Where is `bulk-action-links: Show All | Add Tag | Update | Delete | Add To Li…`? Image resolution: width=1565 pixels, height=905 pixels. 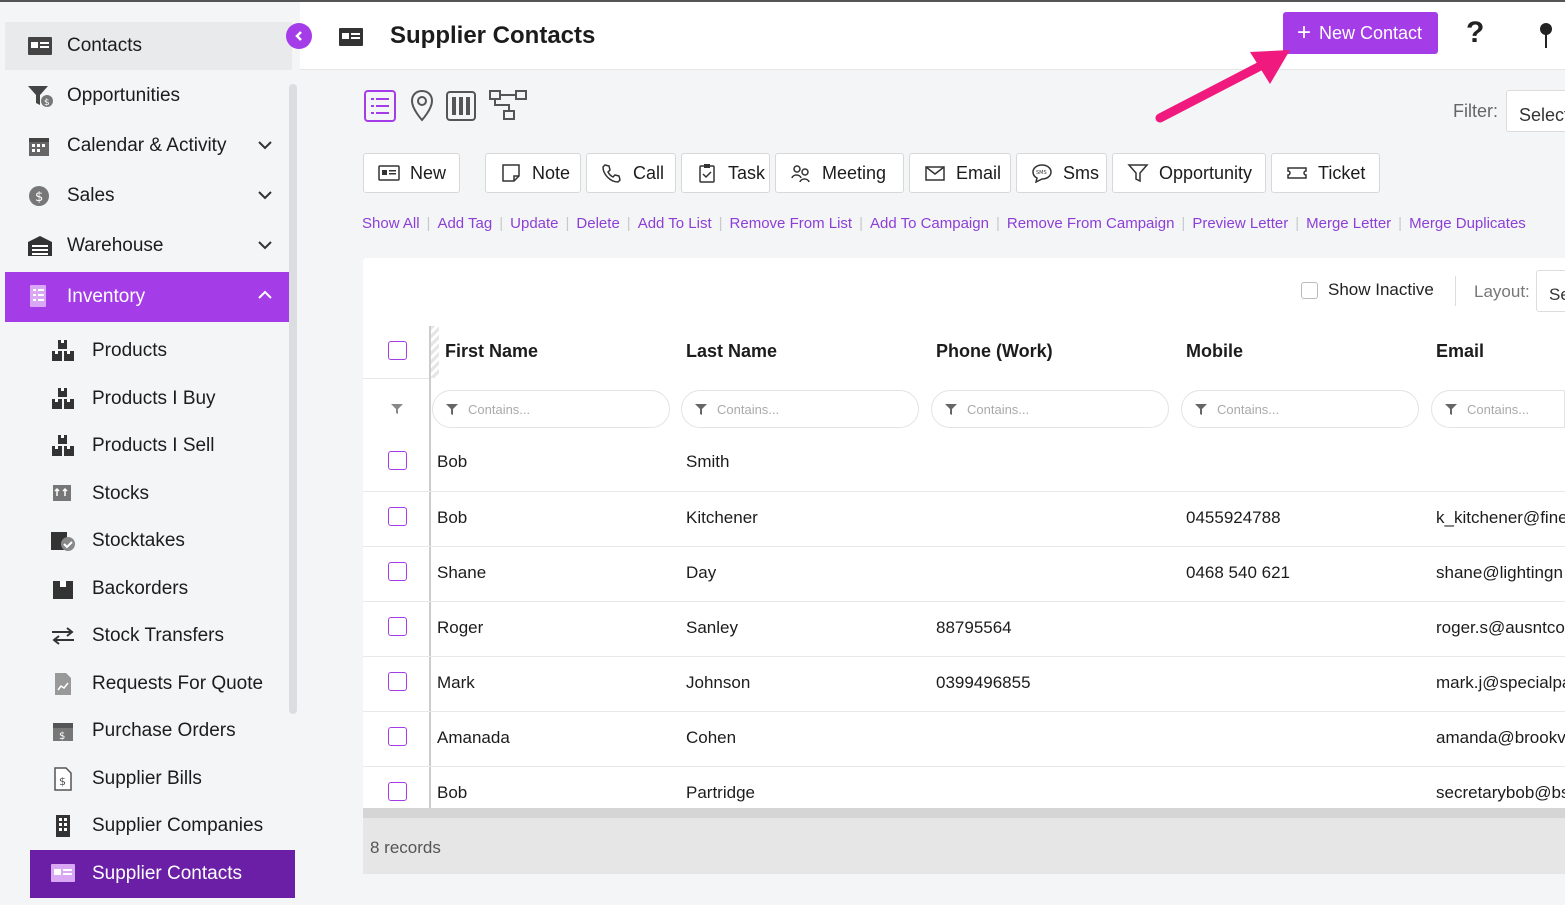 bulk-action-links: Show All | Add Tag | Update | Delete | Add To Li… is located at coordinates (944, 223).